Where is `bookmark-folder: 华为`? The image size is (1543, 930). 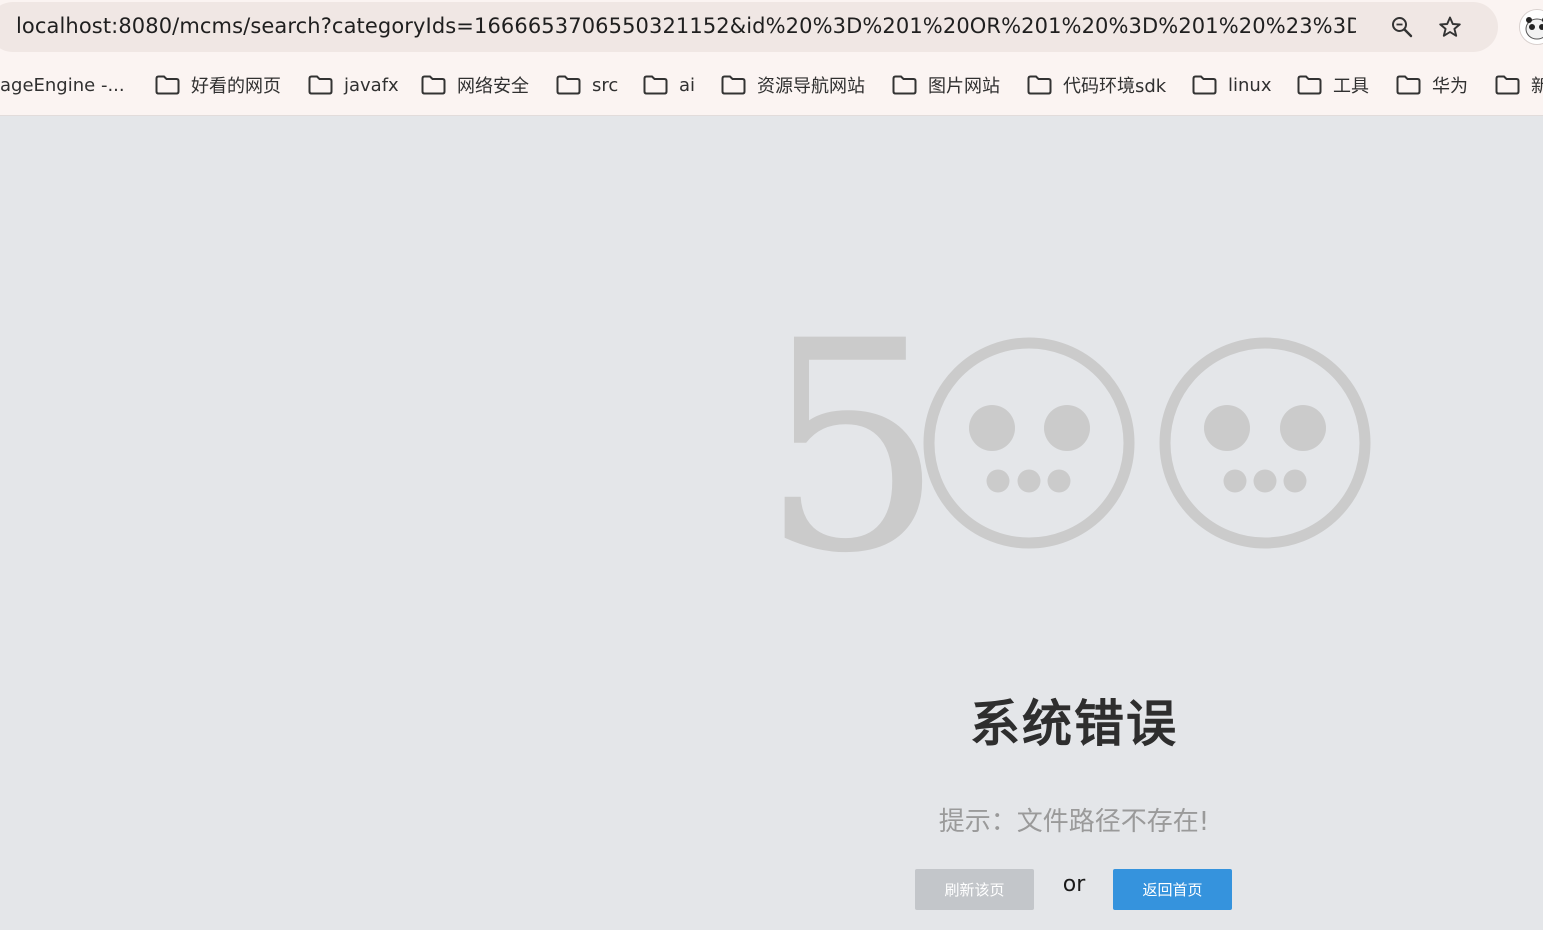
bookmark-folder: 华为 is located at coordinates (1432, 85).